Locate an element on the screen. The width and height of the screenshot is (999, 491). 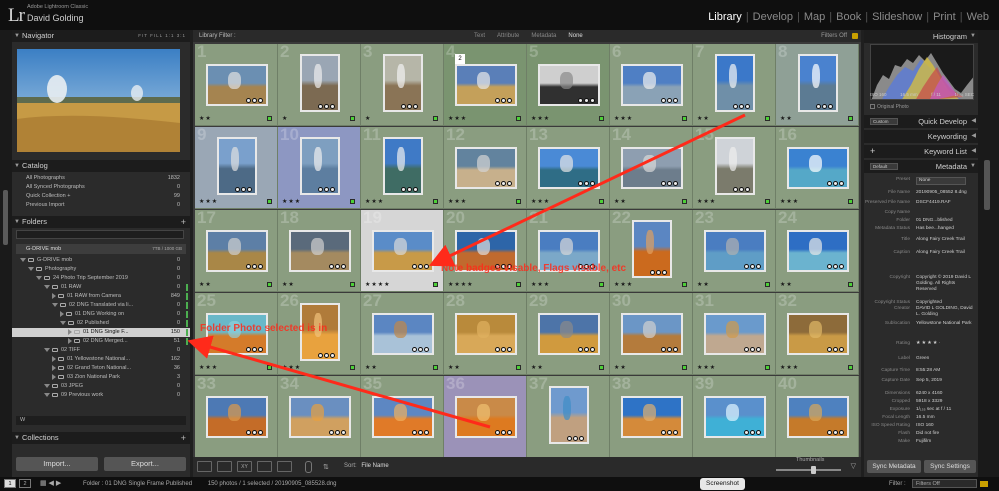
thumbnail-cell: 6★★★ is located at coordinates (651, 85).